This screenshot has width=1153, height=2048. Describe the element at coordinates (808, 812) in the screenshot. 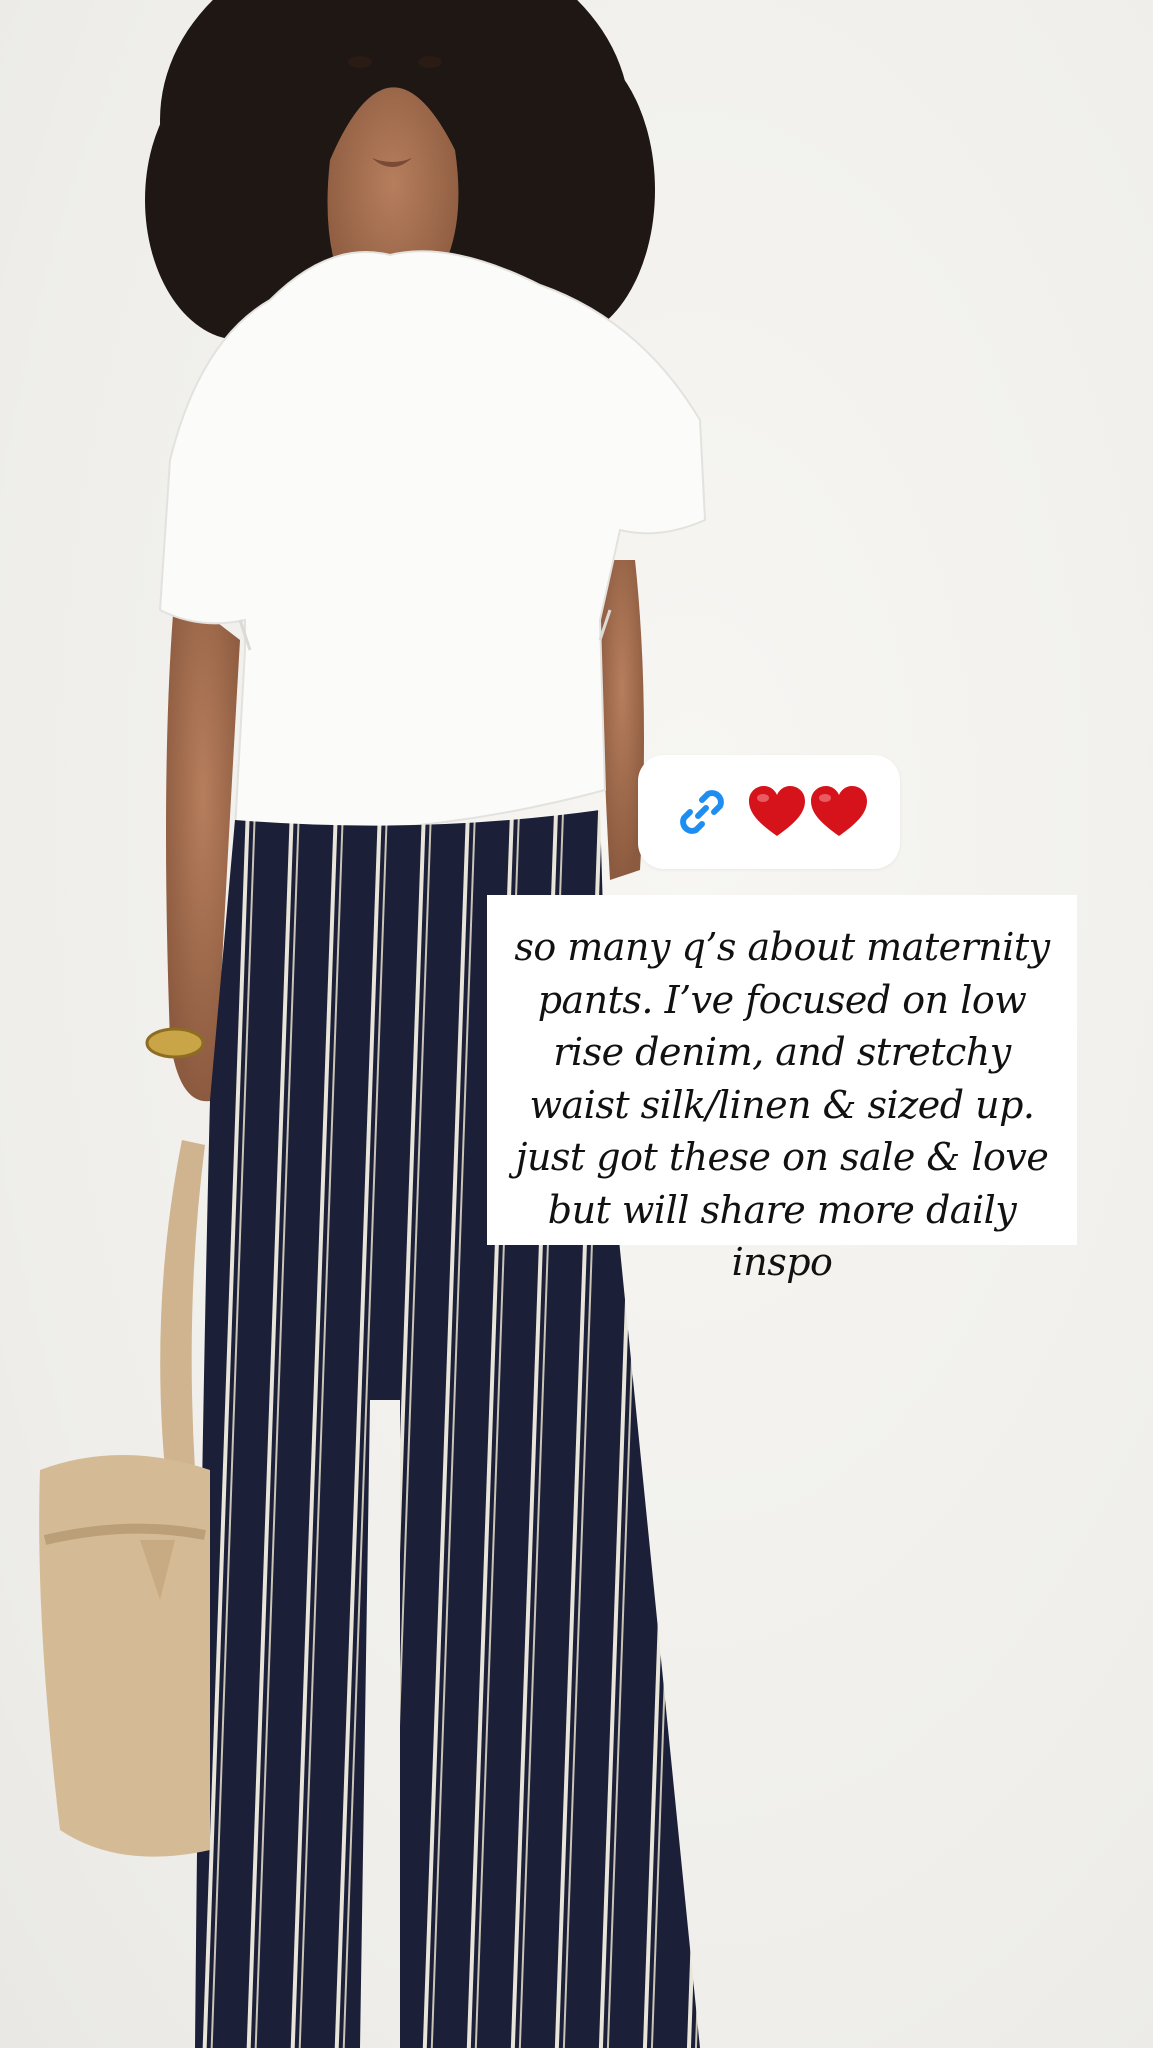

I see `heart-emojis` at that location.